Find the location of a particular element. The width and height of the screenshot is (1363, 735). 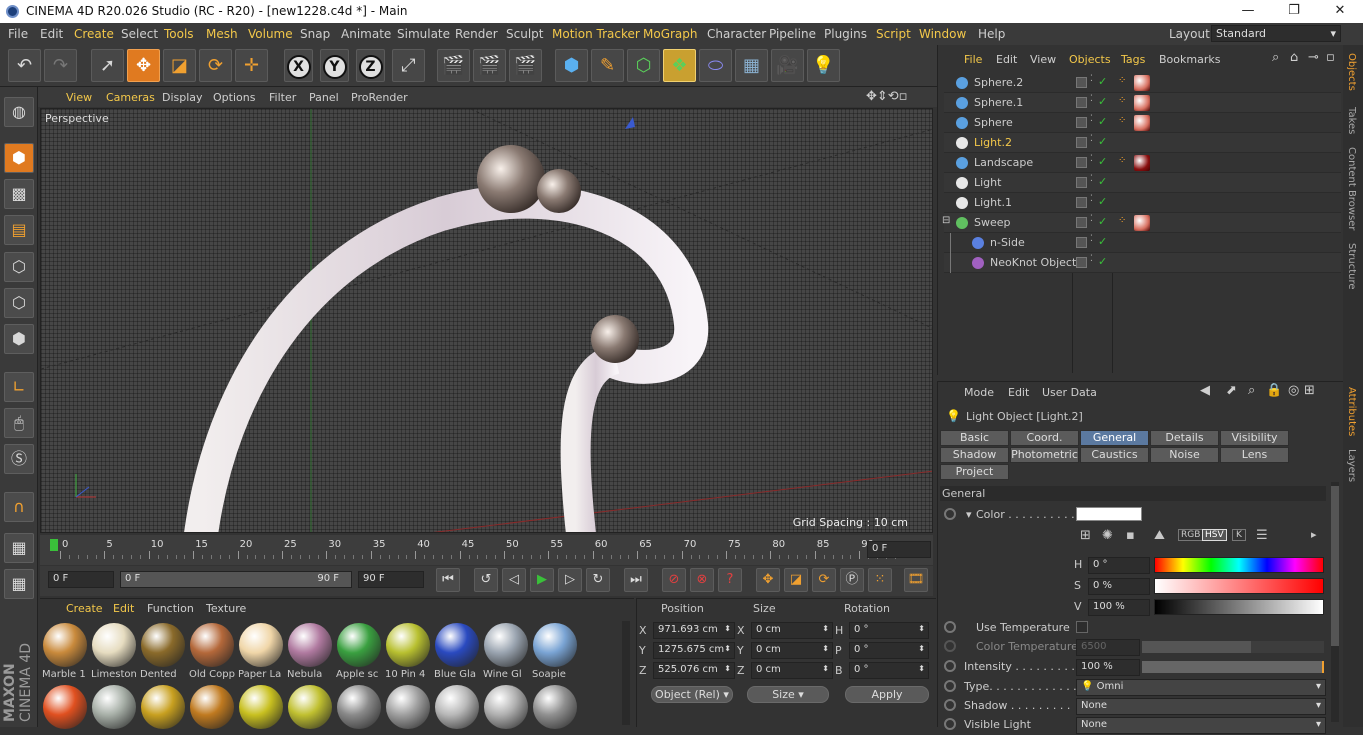

menu-character: Character is located at coordinates (736, 34).